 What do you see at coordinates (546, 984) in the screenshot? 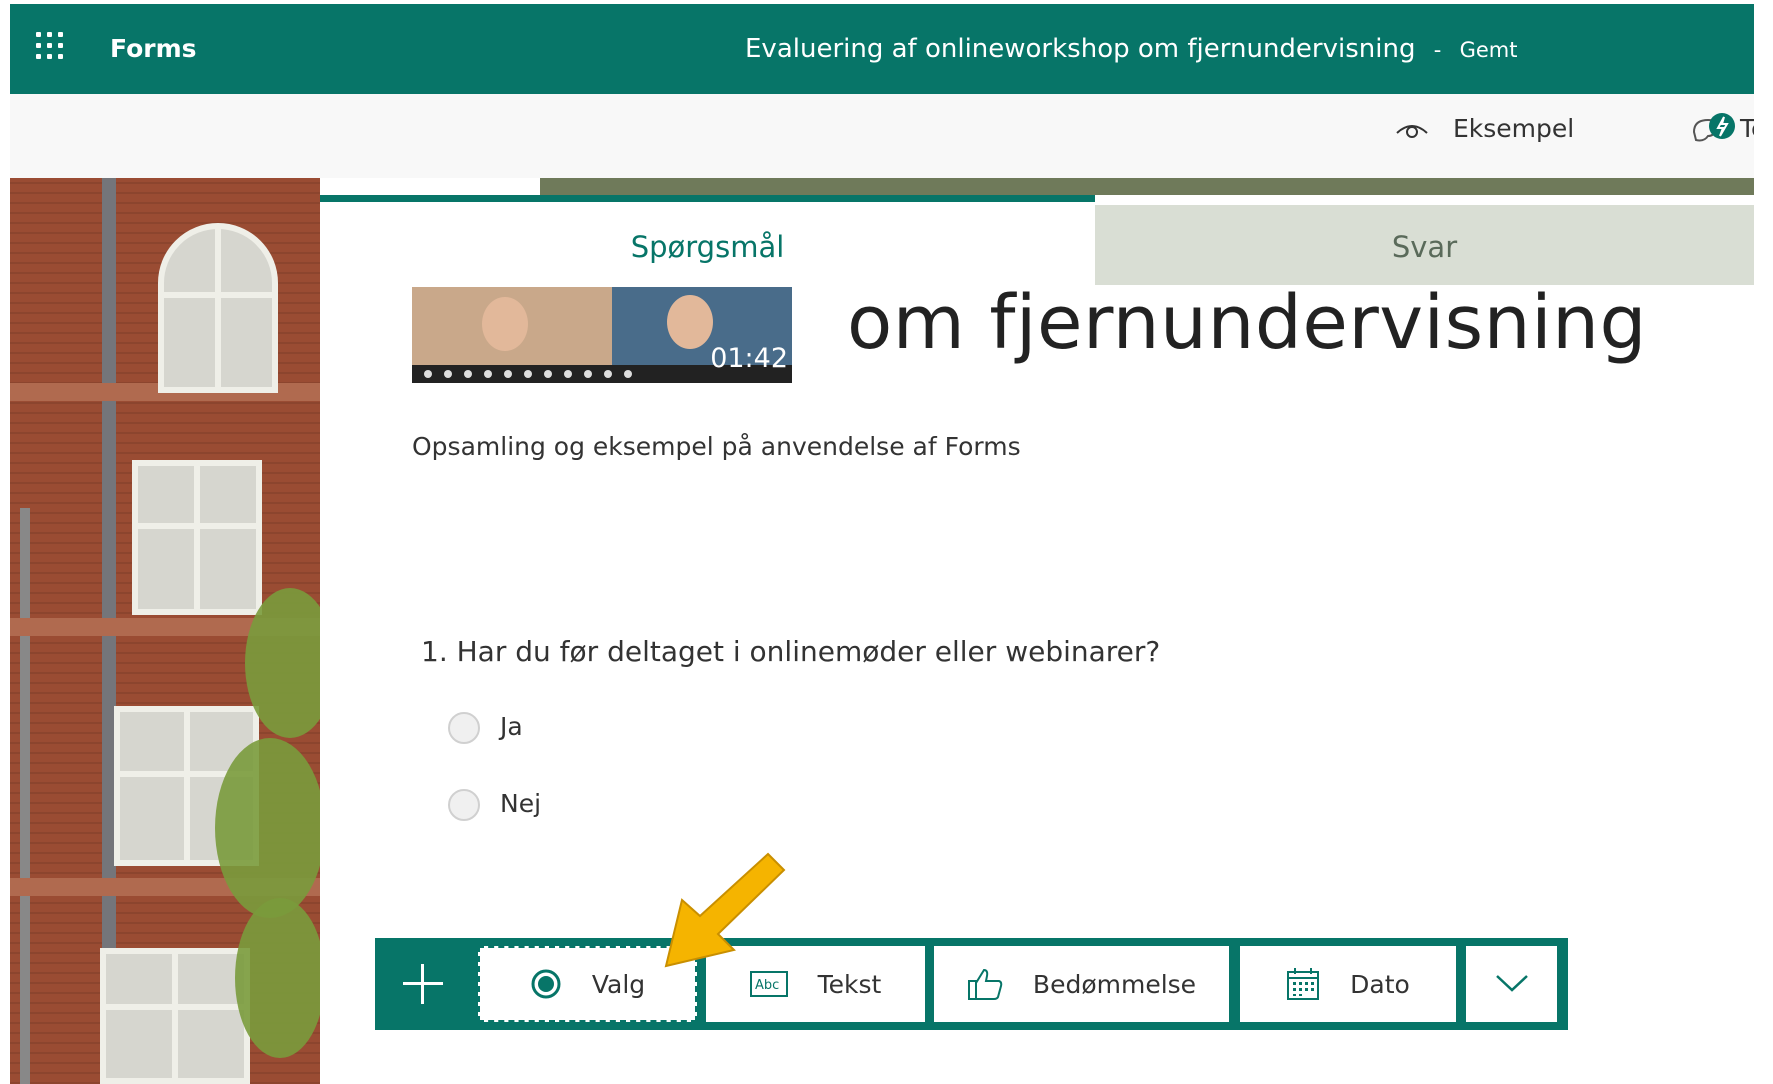
I see `radio-choice-icon` at bounding box center [546, 984].